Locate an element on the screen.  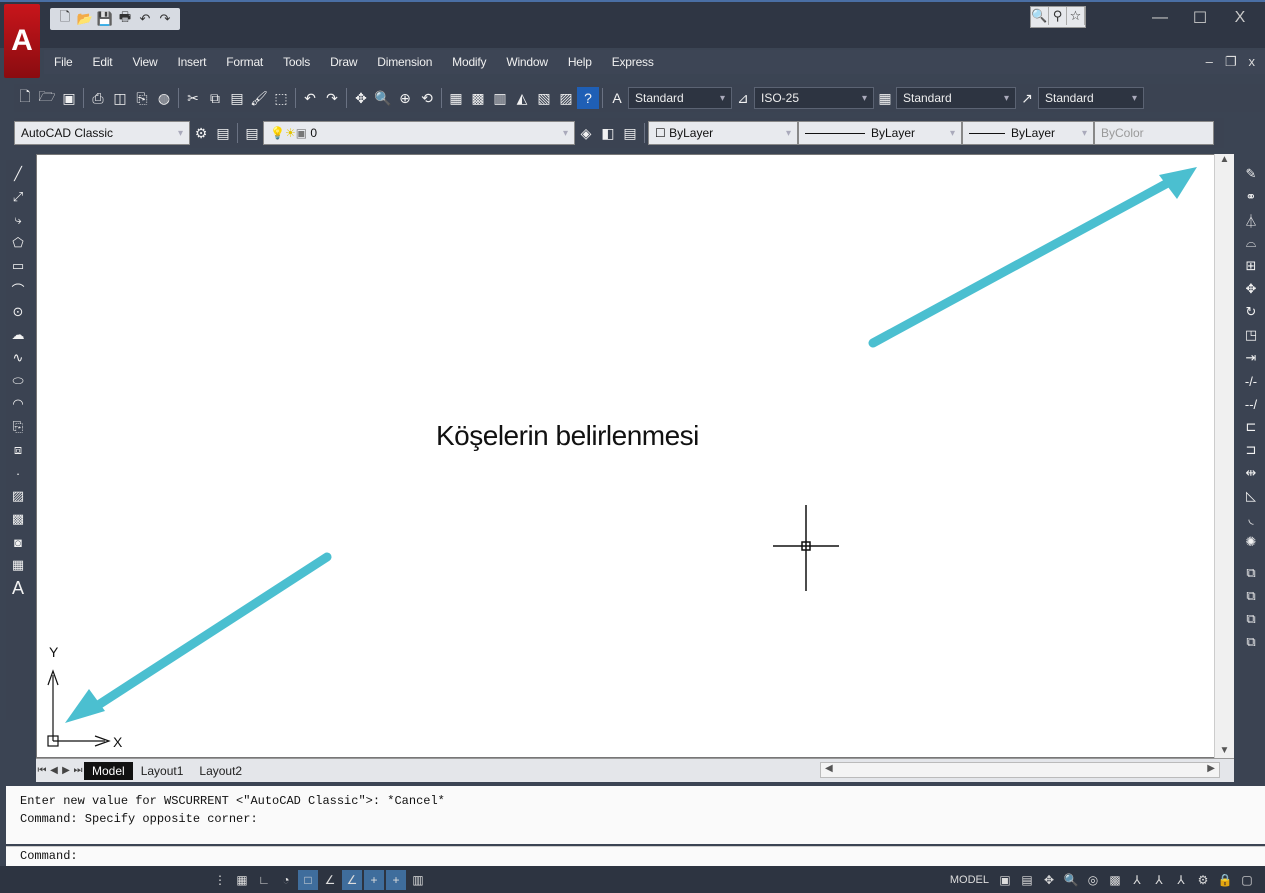
offset-icon: ⌓ is located at coordinates (1251, 243).